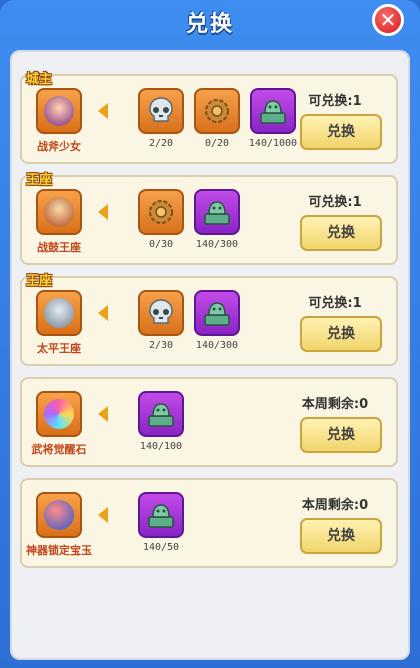 The height and width of the screenshot is (668, 420). What do you see at coordinates (209, 24) in the screenshot?
I see `window-title: 兑换` at bounding box center [209, 24].